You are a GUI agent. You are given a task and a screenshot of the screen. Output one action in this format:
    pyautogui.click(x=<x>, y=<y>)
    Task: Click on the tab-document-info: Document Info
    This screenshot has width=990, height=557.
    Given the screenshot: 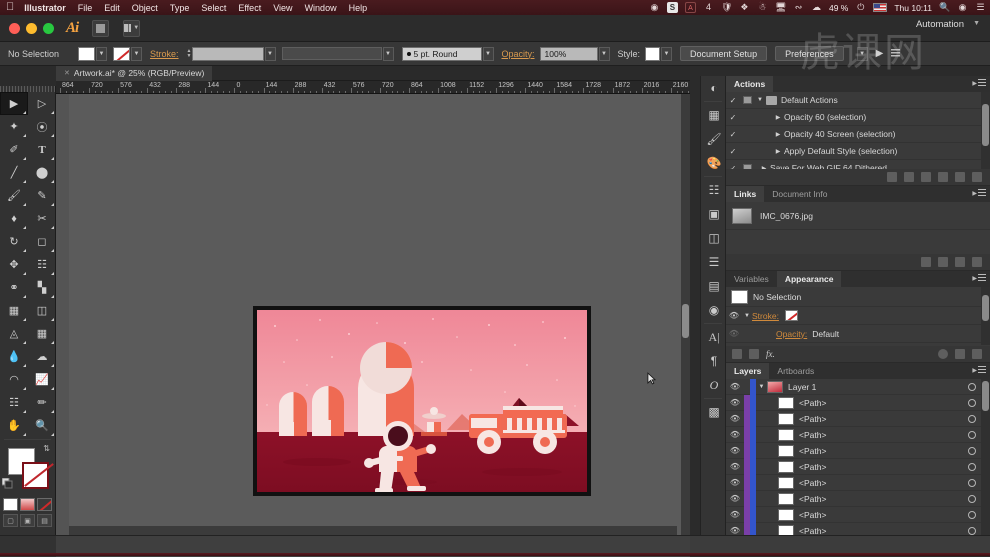 What is the action you would take?
    pyautogui.click(x=799, y=194)
    